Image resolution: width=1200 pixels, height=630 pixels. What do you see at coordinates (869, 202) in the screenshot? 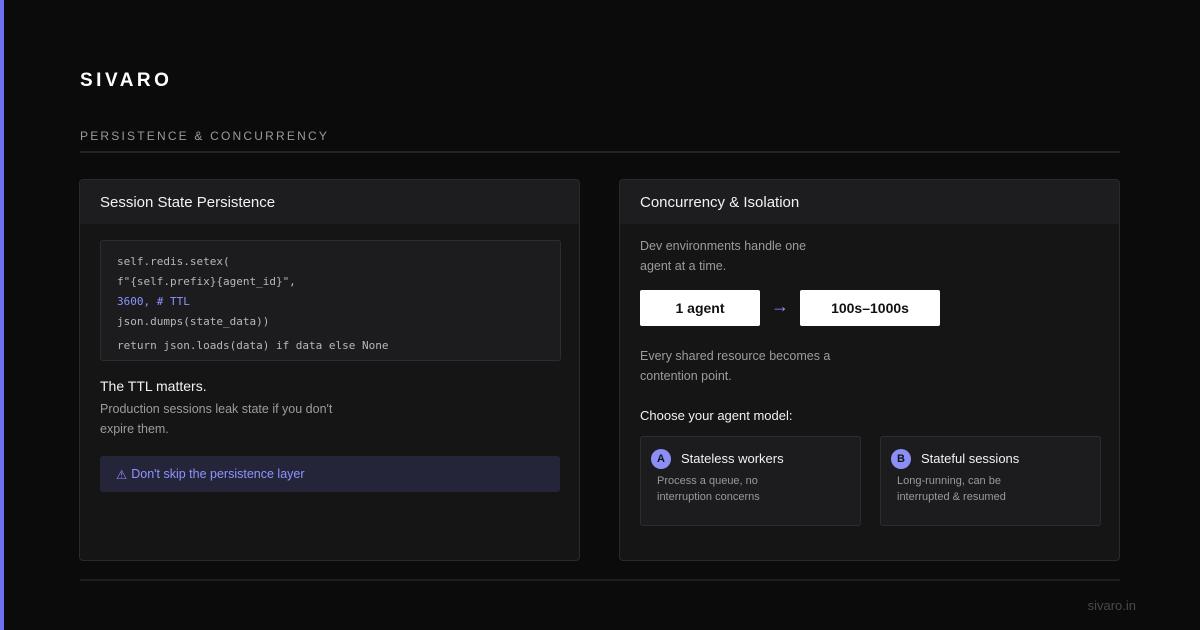
I see `card-title: Concurrency & Isolation` at bounding box center [869, 202].